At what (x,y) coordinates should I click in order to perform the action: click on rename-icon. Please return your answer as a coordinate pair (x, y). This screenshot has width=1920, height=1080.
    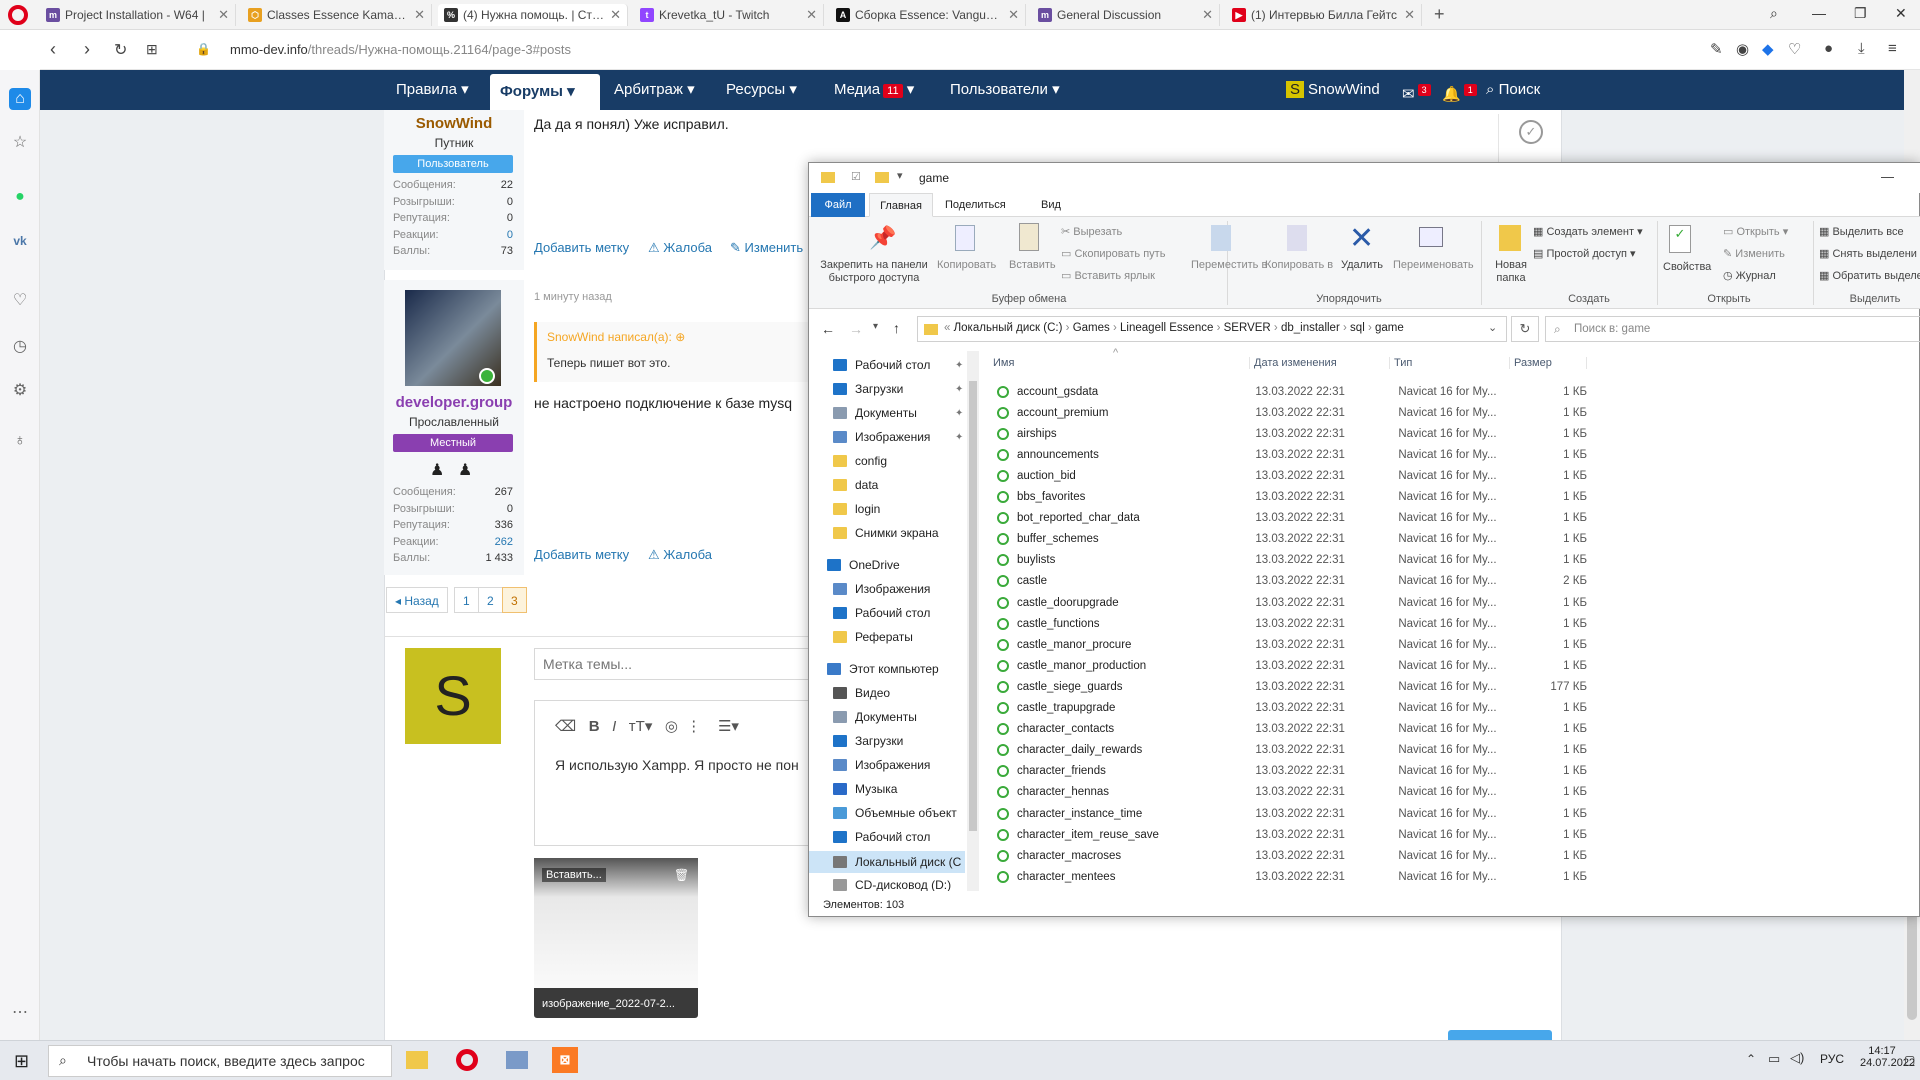
    Looking at the image, I should click on (1431, 237).